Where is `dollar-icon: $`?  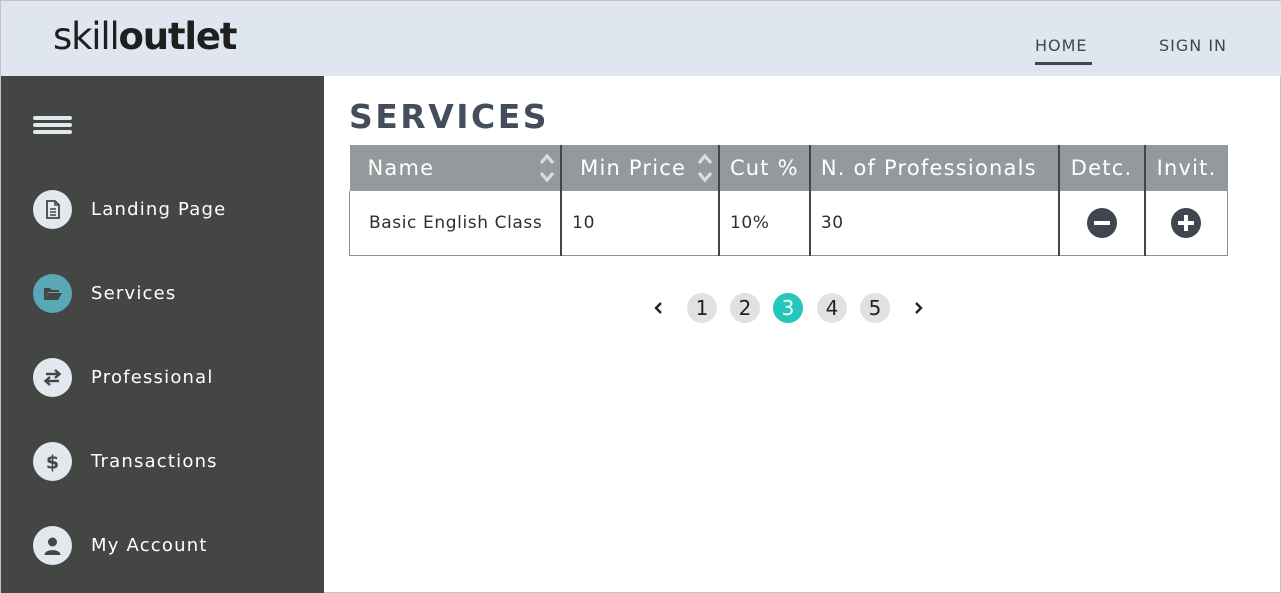 dollar-icon: $ is located at coordinates (52, 461).